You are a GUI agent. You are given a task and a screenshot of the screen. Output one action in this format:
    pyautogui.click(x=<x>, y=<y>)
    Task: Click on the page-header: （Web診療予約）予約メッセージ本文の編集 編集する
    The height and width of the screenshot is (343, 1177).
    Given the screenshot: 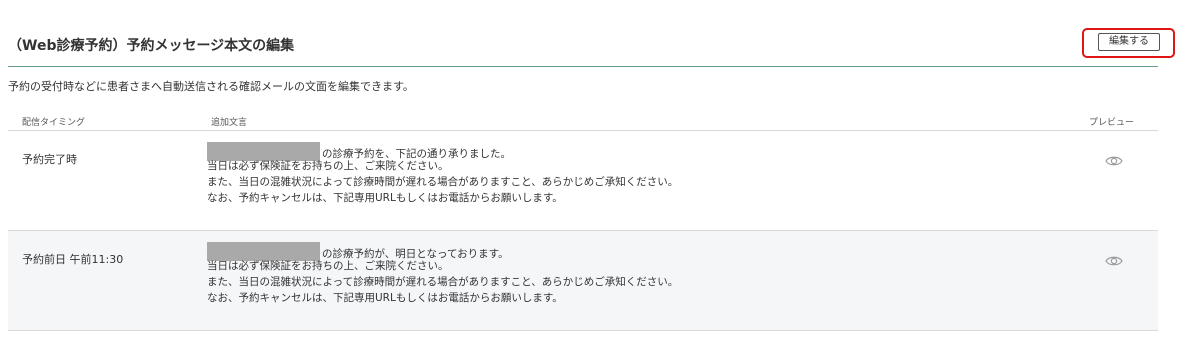 What is the action you would take?
    pyautogui.click(x=591, y=47)
    